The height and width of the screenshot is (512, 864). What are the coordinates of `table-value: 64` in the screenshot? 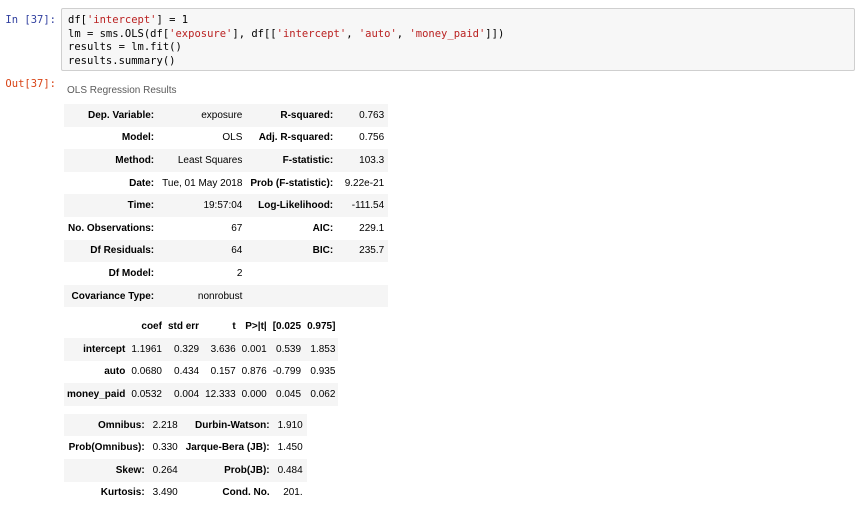 It's located at (237, 251).